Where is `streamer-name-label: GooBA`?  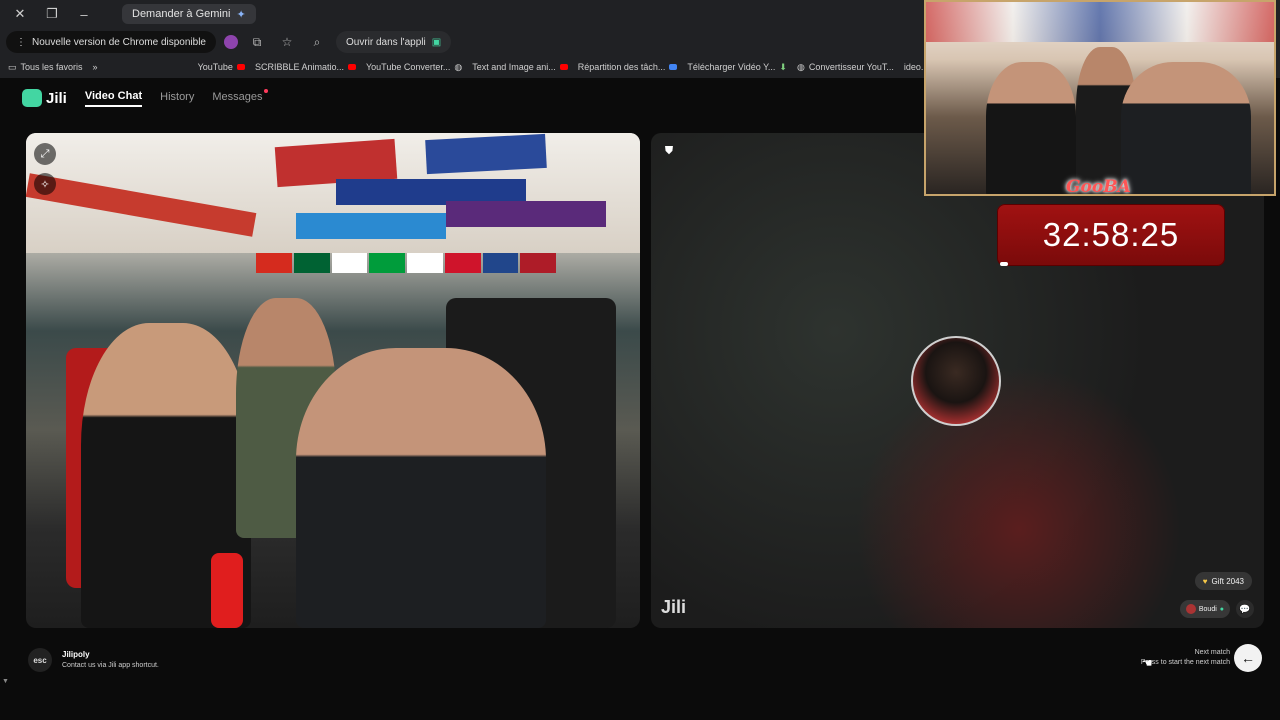 streamer-name-label: GooBA is located at coordinates (1098, 186).